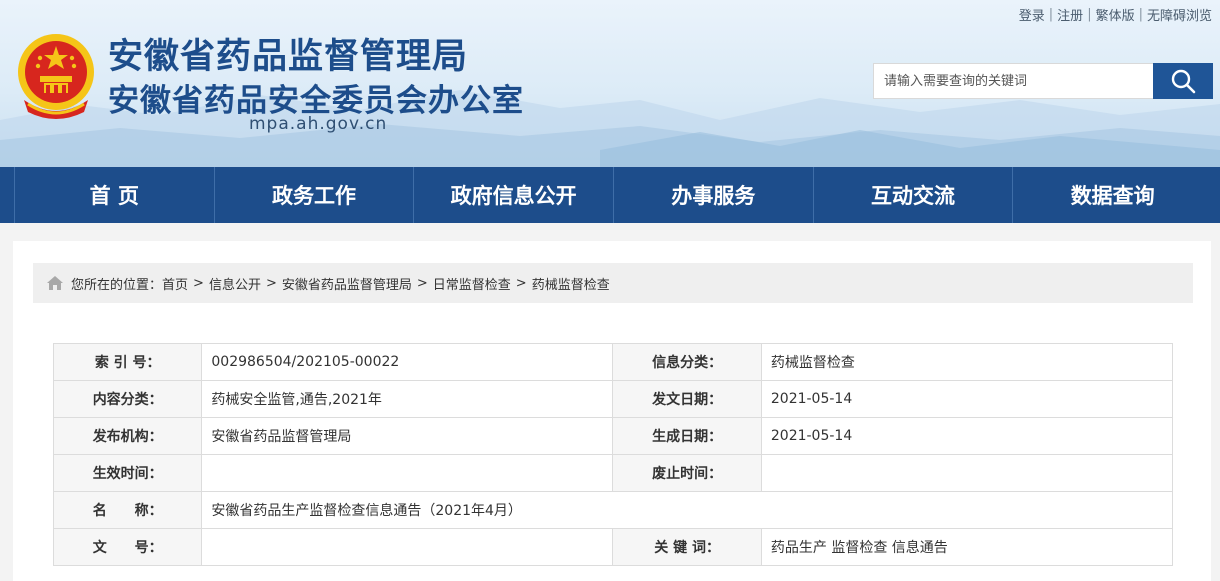 The width and height of the screenshot is (1220, 581). Describe the element at coordinates (235, 283) in the screenshot. I see `breadcrumb-info-disclosure: 信息公开` at that location.